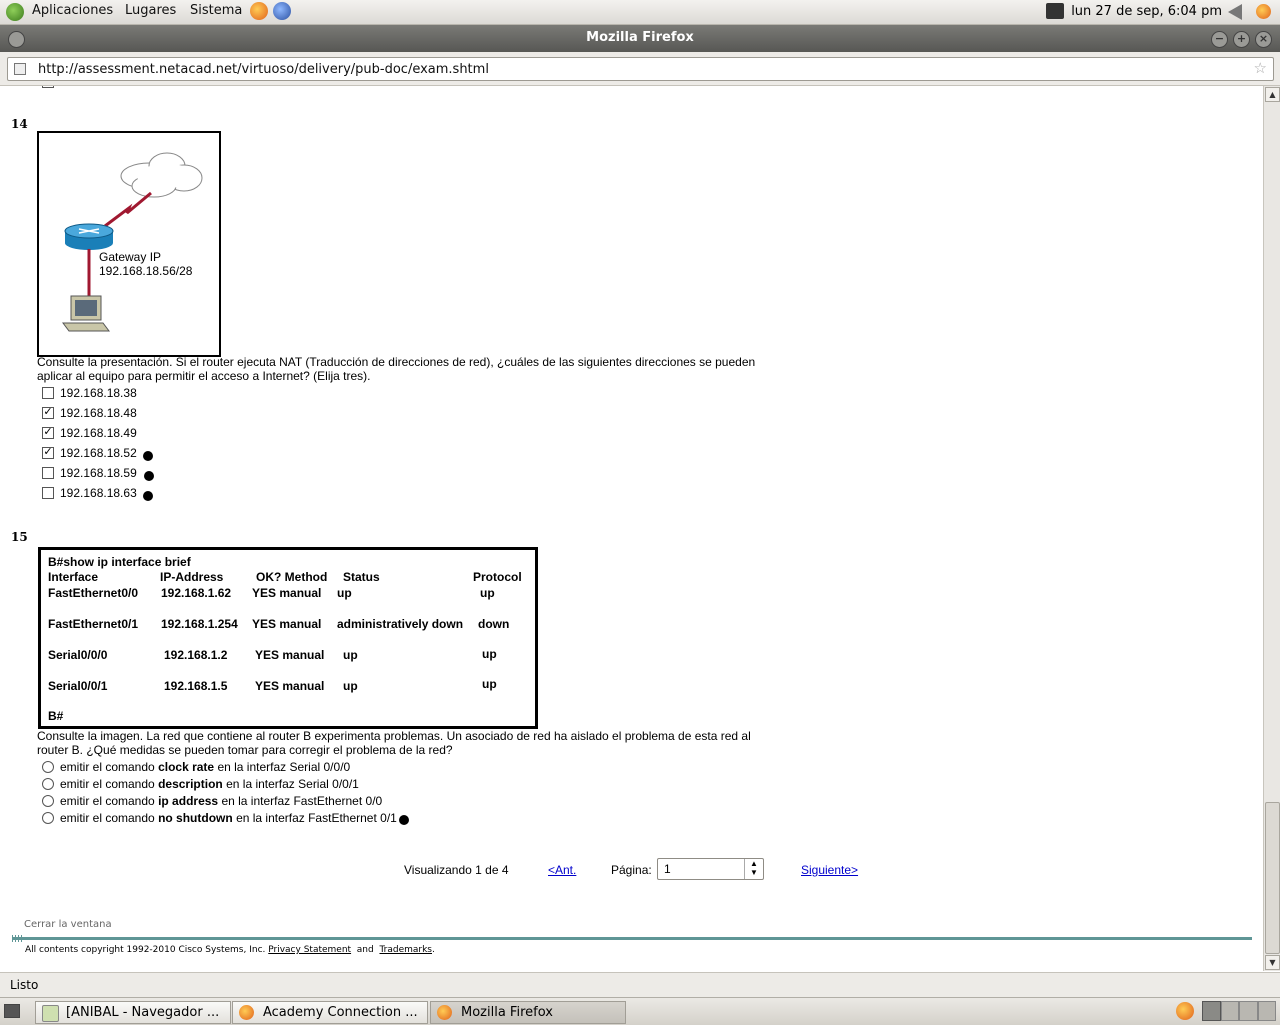  Describe the element at coordinates (1272, 94) in the screenshot. I see `scroll-up-icon: ▲` at that location.